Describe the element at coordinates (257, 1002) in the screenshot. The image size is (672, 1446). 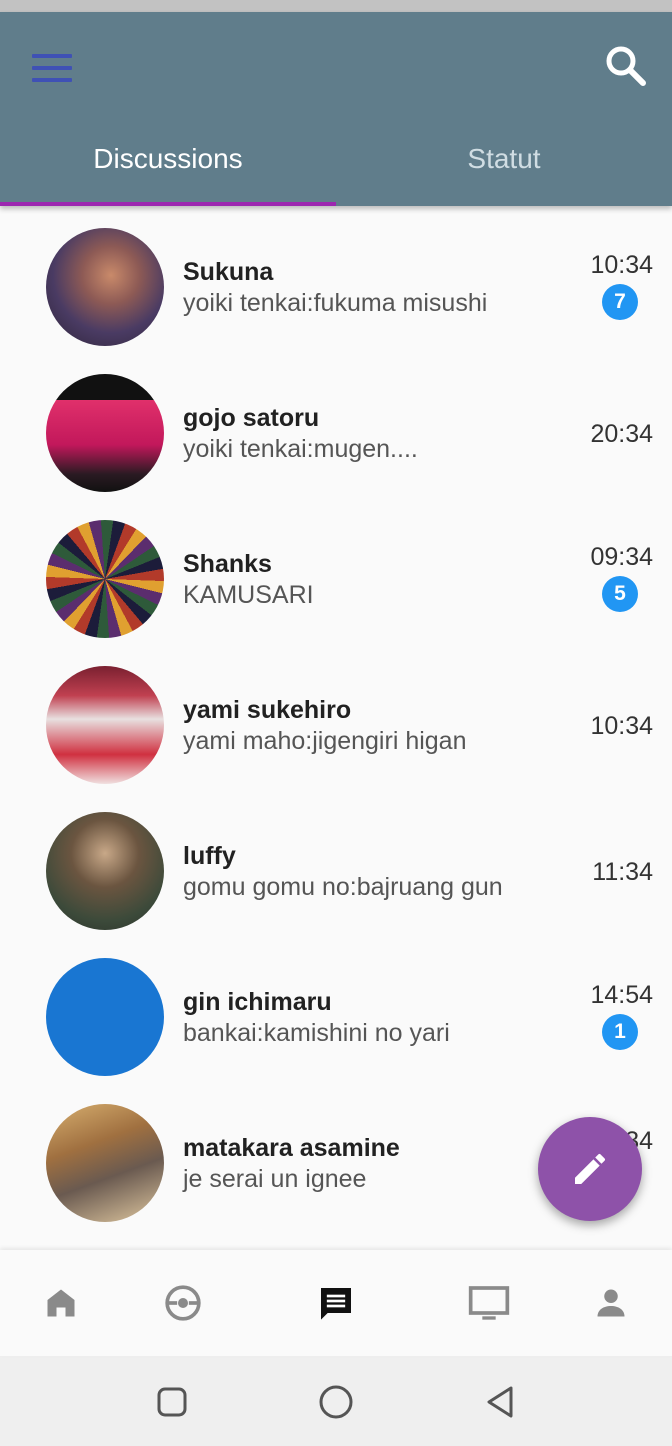
I see `chat-name: gin ichimaru` at that location.